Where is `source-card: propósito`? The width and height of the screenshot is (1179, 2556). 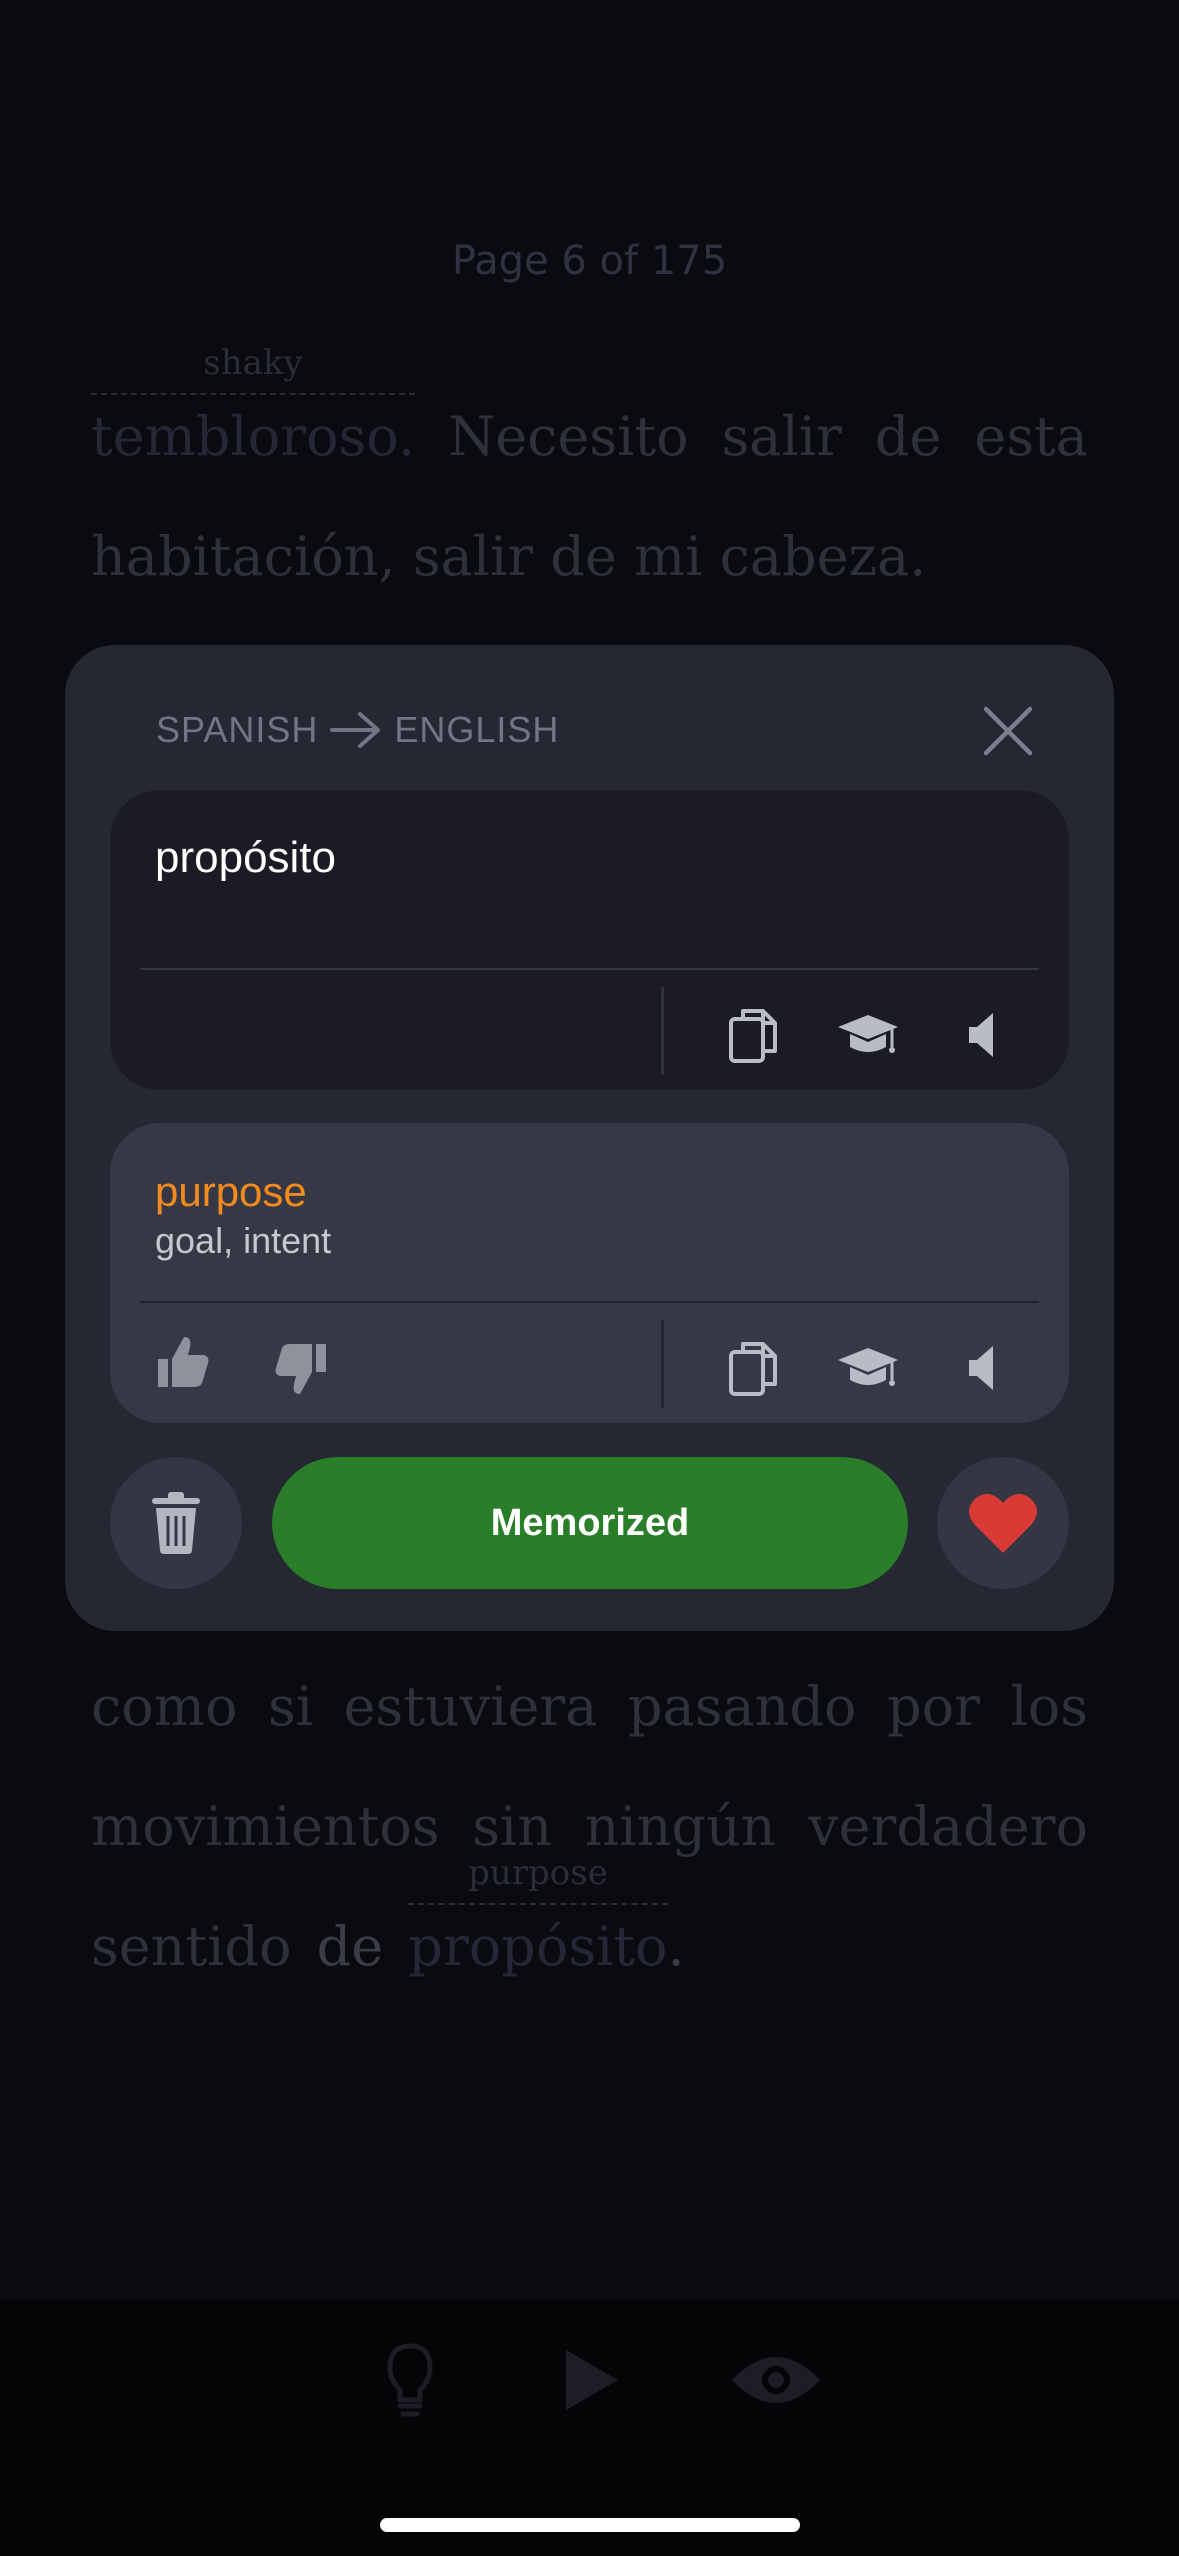
source-card: propósito is located at coordinates (589, 940).